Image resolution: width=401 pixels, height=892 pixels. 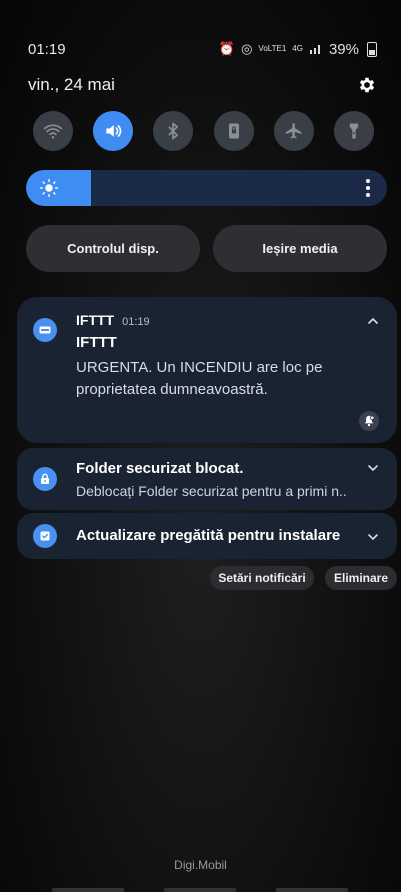 What do you see at coordinates (272, 48) in the screenshot?
I see `volte-indicator: VoLTE1` at bounding box center [272, 48].